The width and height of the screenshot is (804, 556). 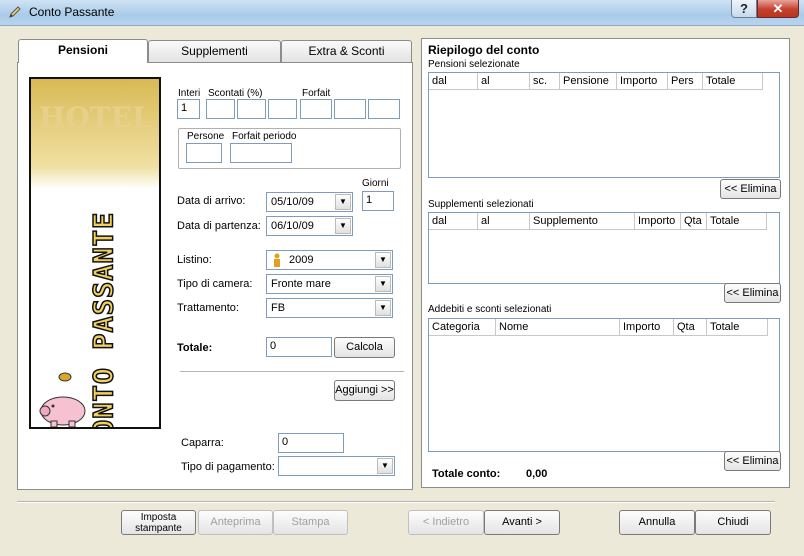 I want to click on summary-title: Riepilogo del conto, so click(x=484, y=50).